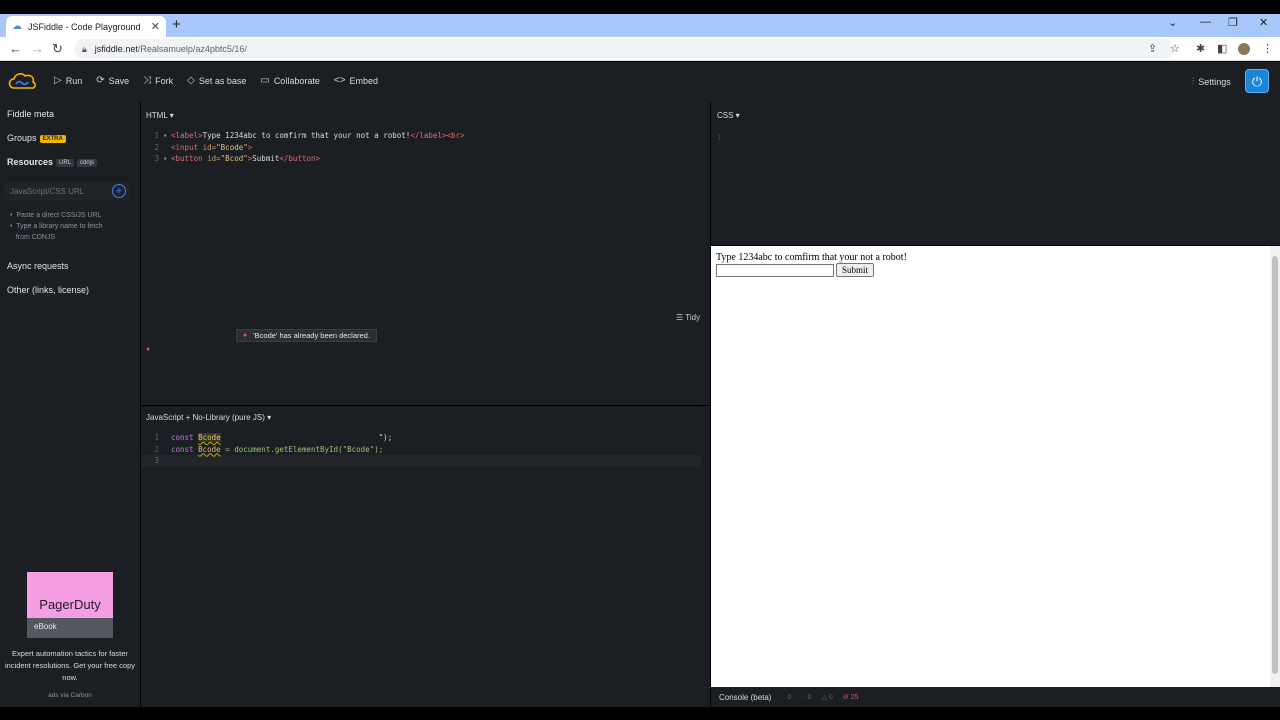 The image size is (1280, 720). Describe the element at coordinates (789, 697) in the screenshot. I see `log-count: 0` at that location.